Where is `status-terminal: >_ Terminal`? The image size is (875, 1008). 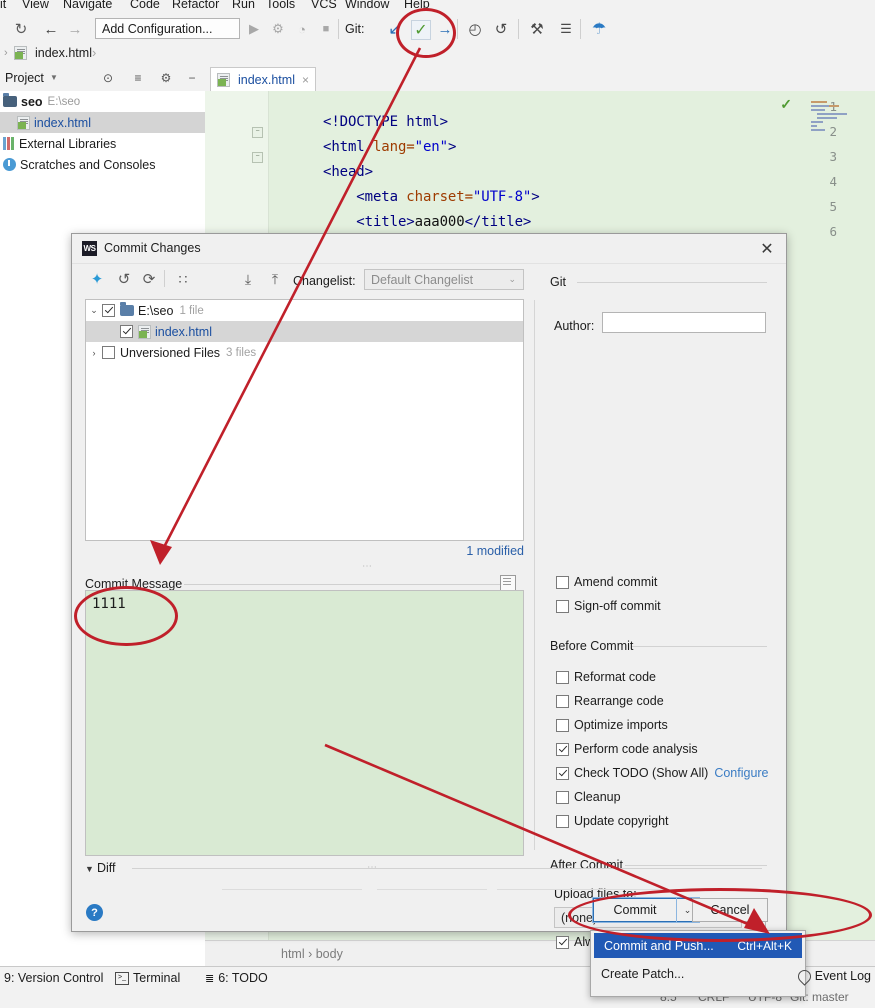 status-terminal: >_ Terminal is located at coordinates (147, 978).